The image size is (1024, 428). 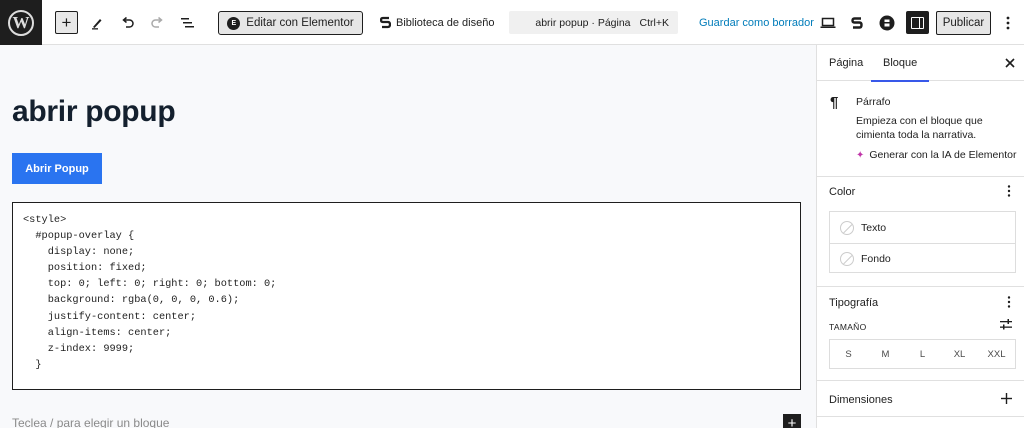 I want to click on ai-assistant-icon, so click(x=887, y=22).